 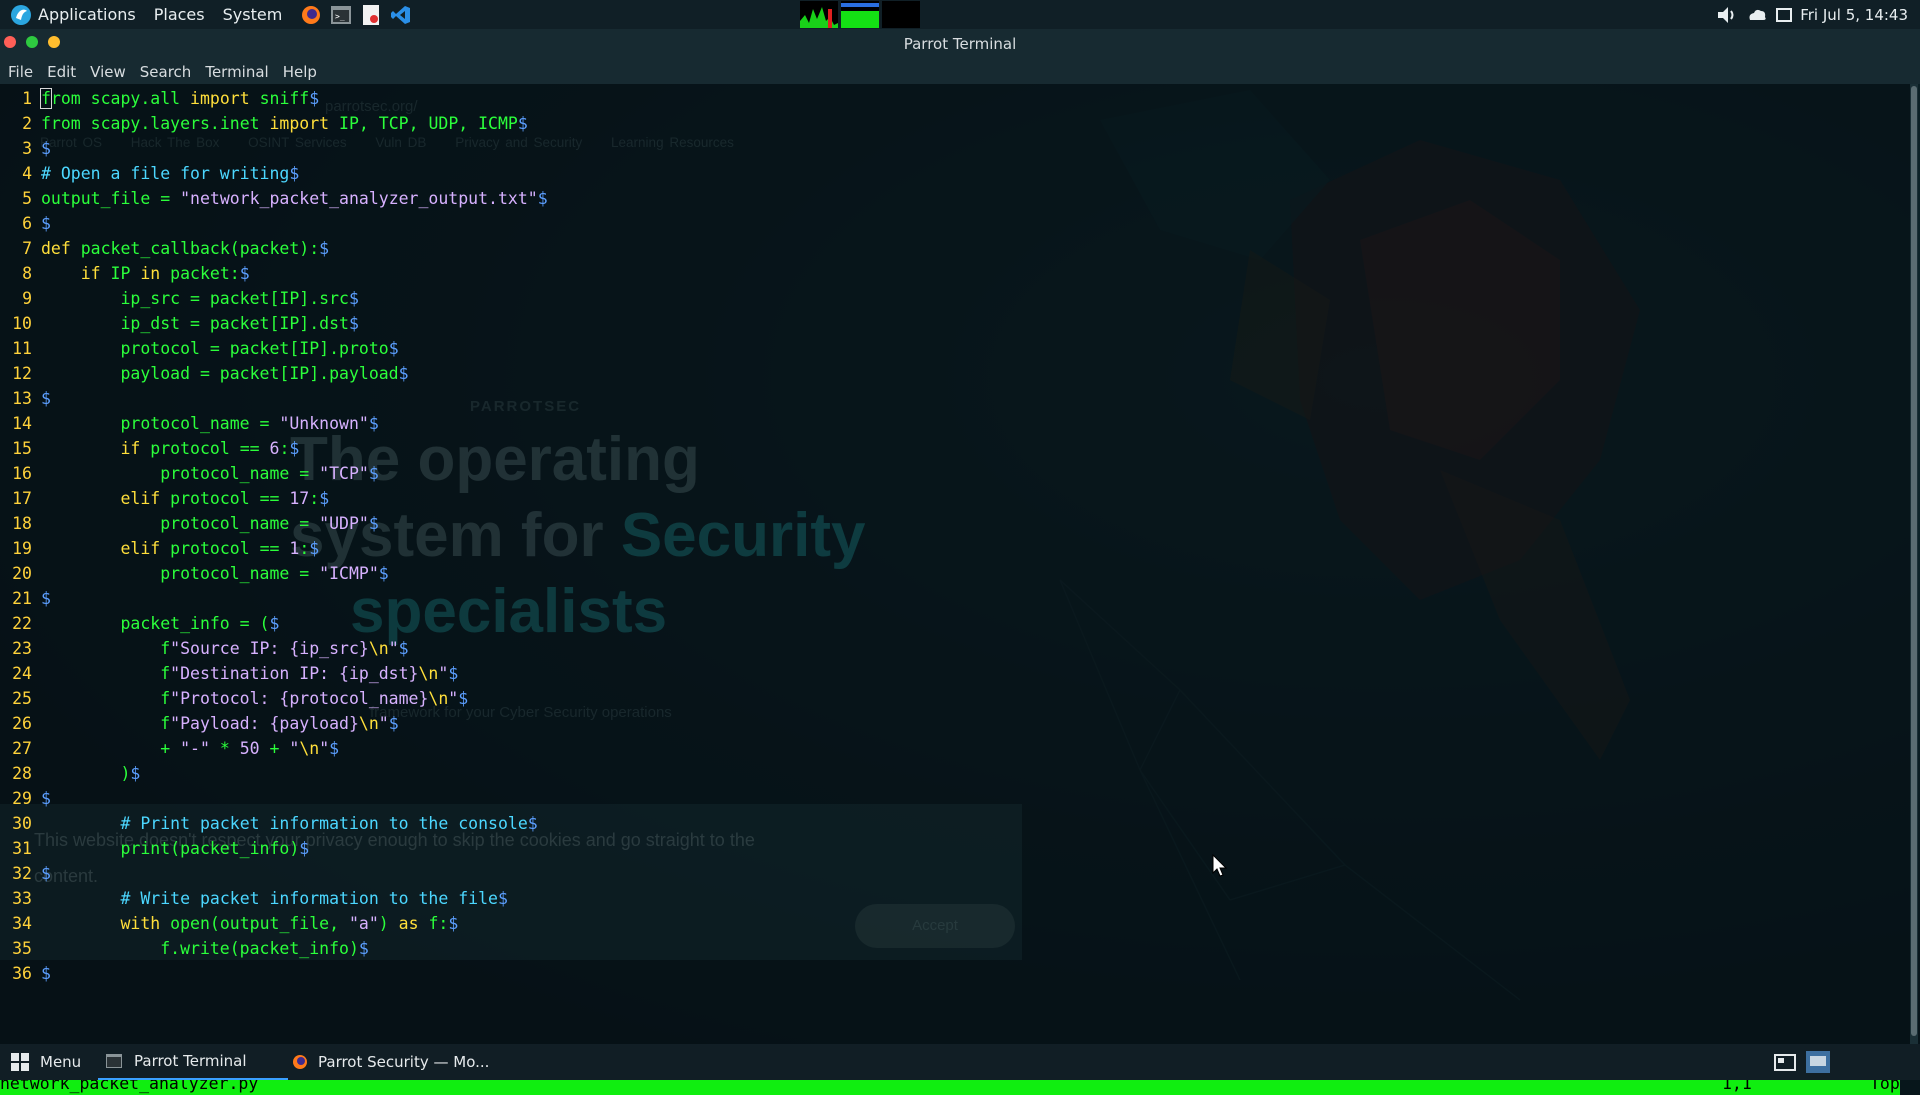 I want to click on code-line: 18 protocol_name = "UDP"$, so click(x=189, y=523).